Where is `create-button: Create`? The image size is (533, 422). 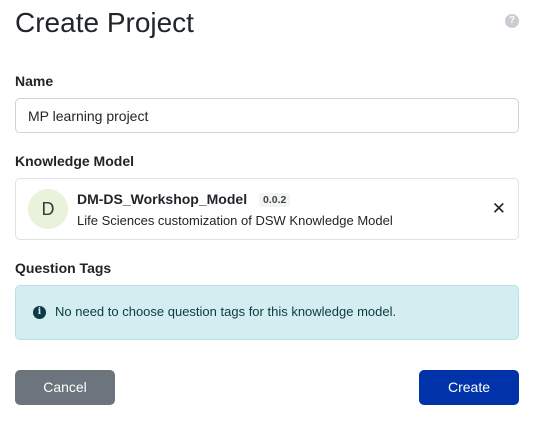
create-button: Create is located at coordinates (469, 387).